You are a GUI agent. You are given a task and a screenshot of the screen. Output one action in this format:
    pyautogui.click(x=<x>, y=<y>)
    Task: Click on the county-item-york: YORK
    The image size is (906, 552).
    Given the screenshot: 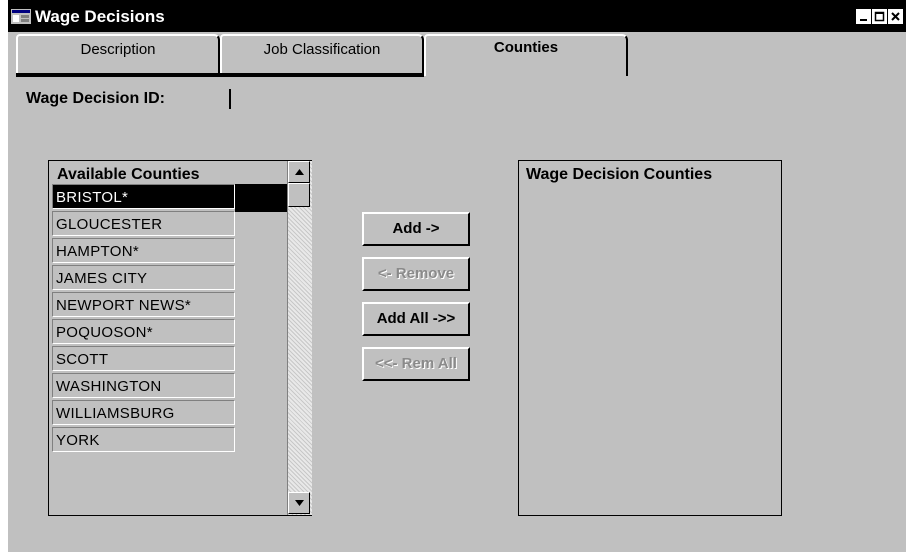 What is the action you would take?
    pyautogui.click(x=143, y=439)
    